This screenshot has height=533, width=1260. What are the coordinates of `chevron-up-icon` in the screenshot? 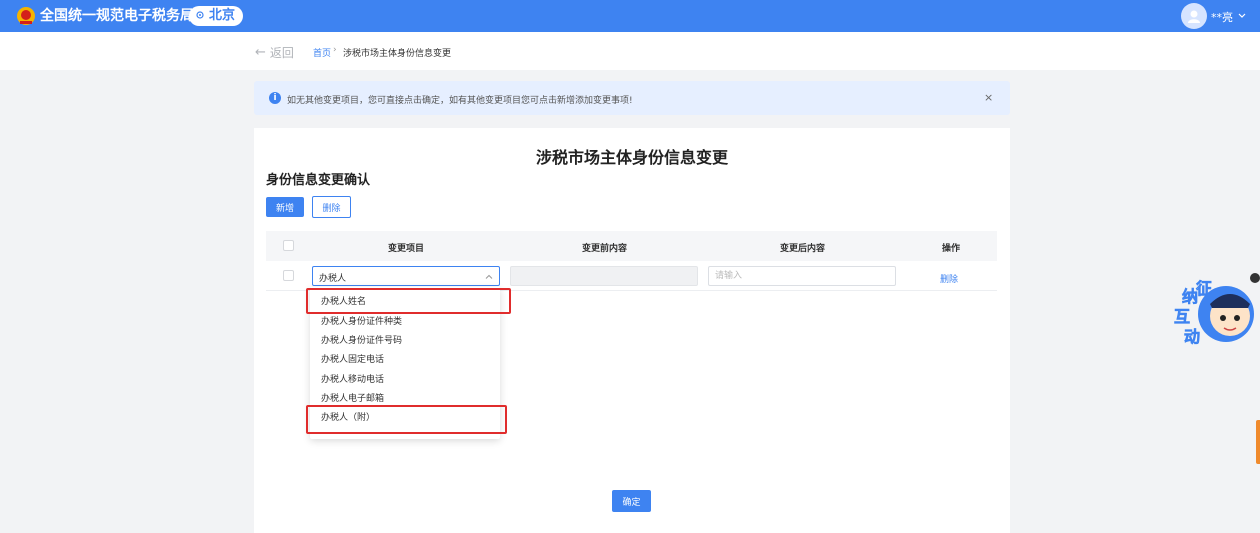 It's located at (489, 276).